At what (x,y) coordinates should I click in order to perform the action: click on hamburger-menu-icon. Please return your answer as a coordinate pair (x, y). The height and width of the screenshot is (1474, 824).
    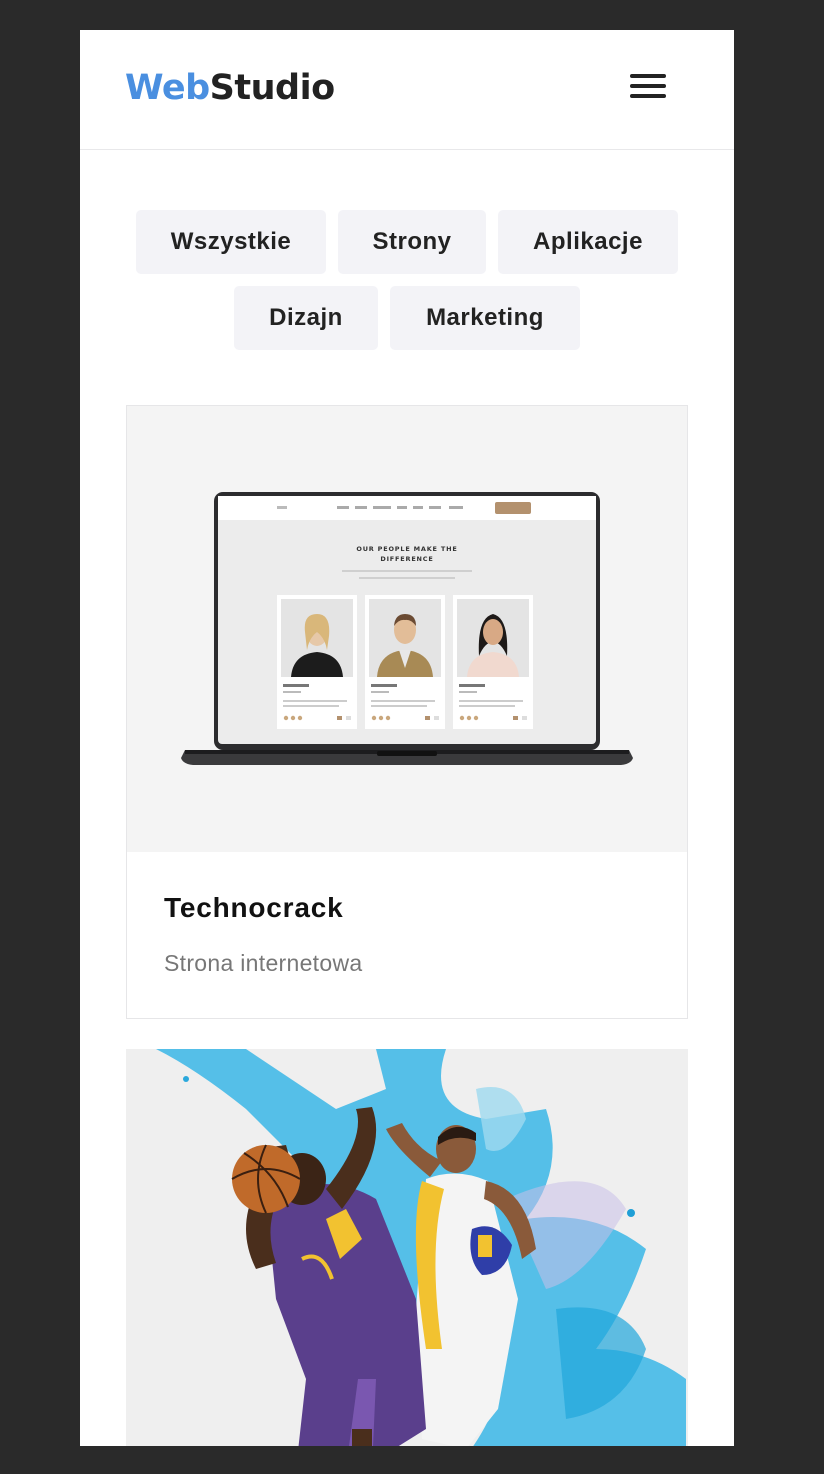
    Looking at the image, I should click on (648, 87).